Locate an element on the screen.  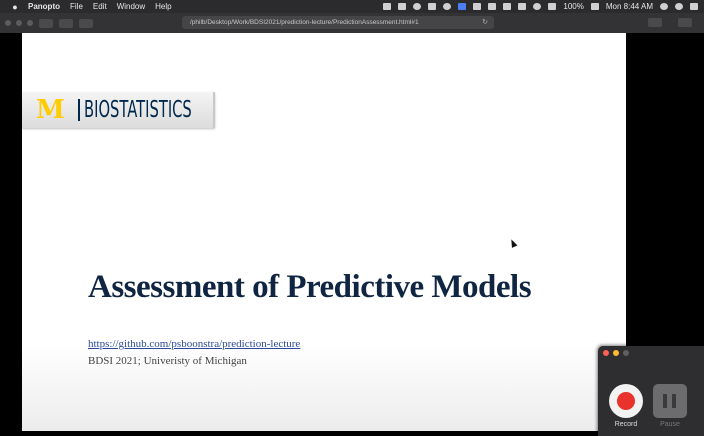
record-icon is located at coordinates (626, 401).